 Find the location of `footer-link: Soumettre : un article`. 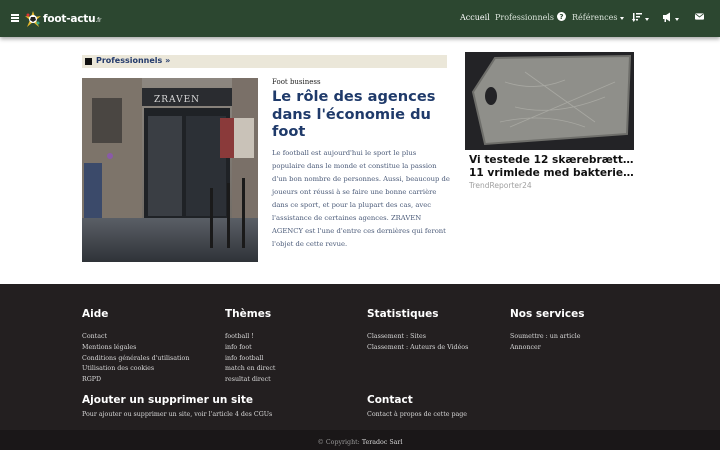

footer-link: Soumettre : un article is located at coordinates (545, 337).